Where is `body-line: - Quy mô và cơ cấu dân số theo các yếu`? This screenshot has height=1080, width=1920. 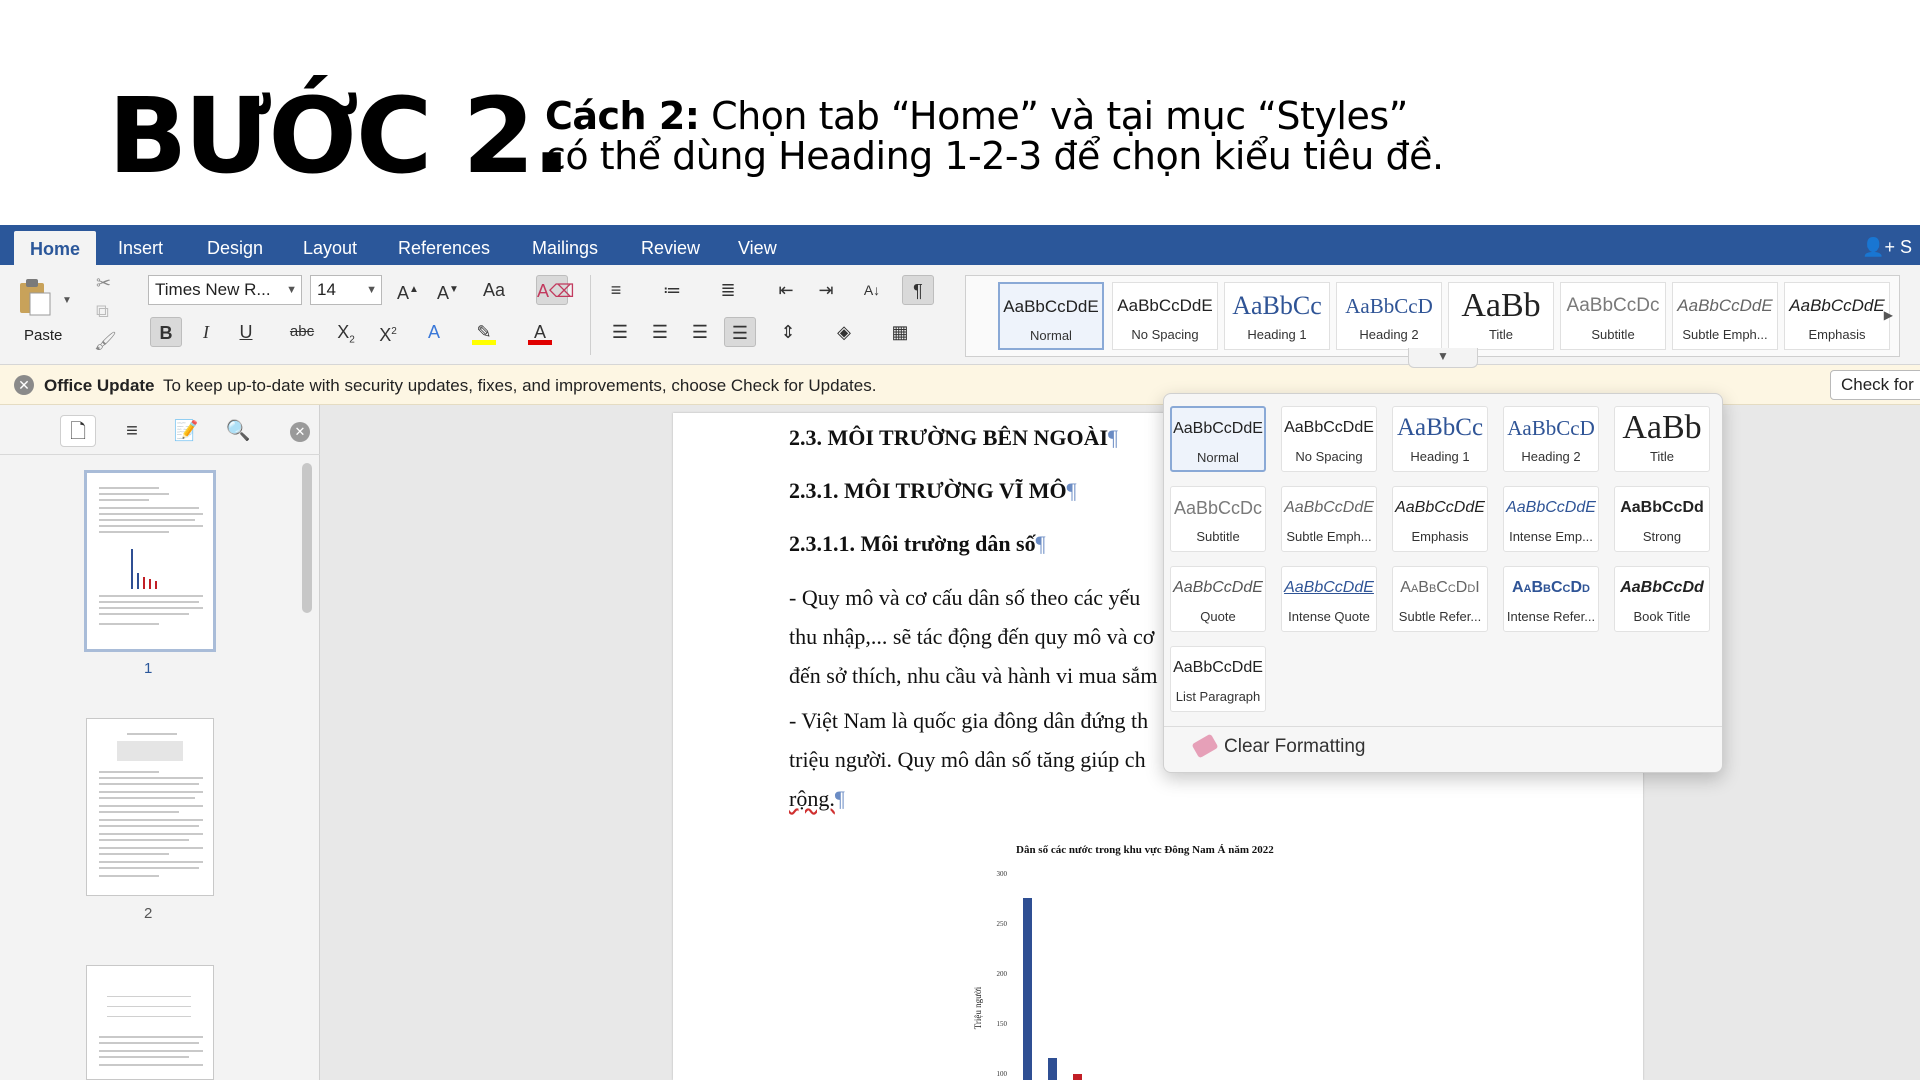 body-line: - Quy mô và cơ cấu dân số theo các yếu is located at coordinates (964, 598).